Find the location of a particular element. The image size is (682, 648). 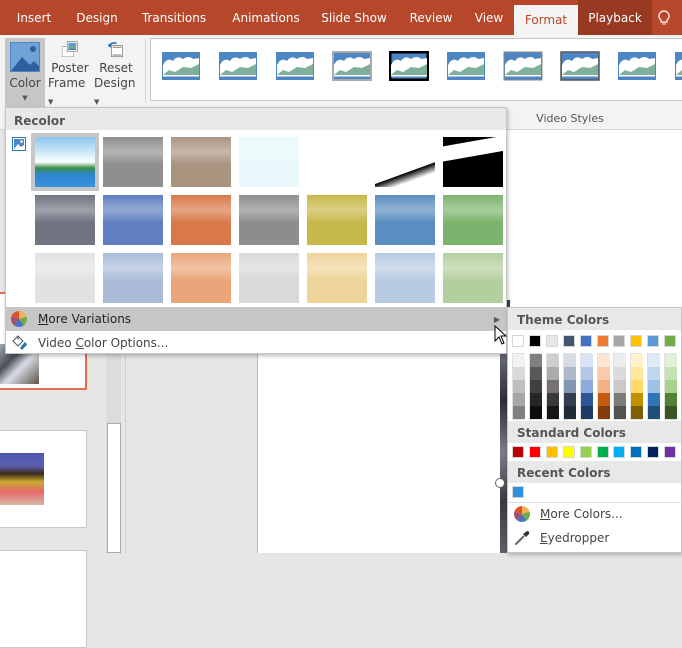

tab-design: Design is located at coordinates (97, 17).